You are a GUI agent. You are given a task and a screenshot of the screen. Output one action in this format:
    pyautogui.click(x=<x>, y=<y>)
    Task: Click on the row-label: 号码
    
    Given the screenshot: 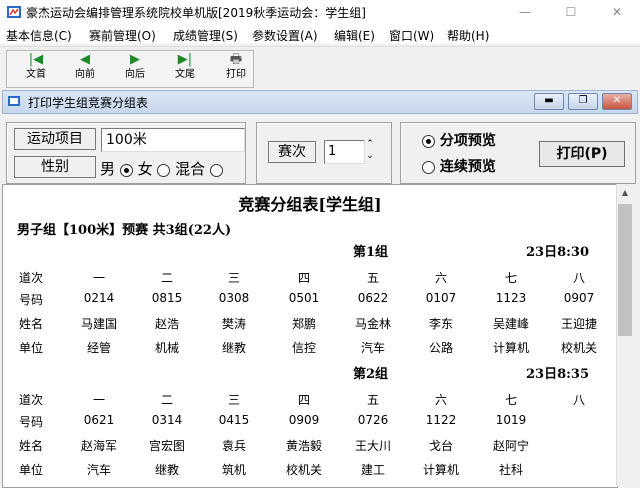 What is the action you would take?
    pyautogui.click(x=31, y=300)
    